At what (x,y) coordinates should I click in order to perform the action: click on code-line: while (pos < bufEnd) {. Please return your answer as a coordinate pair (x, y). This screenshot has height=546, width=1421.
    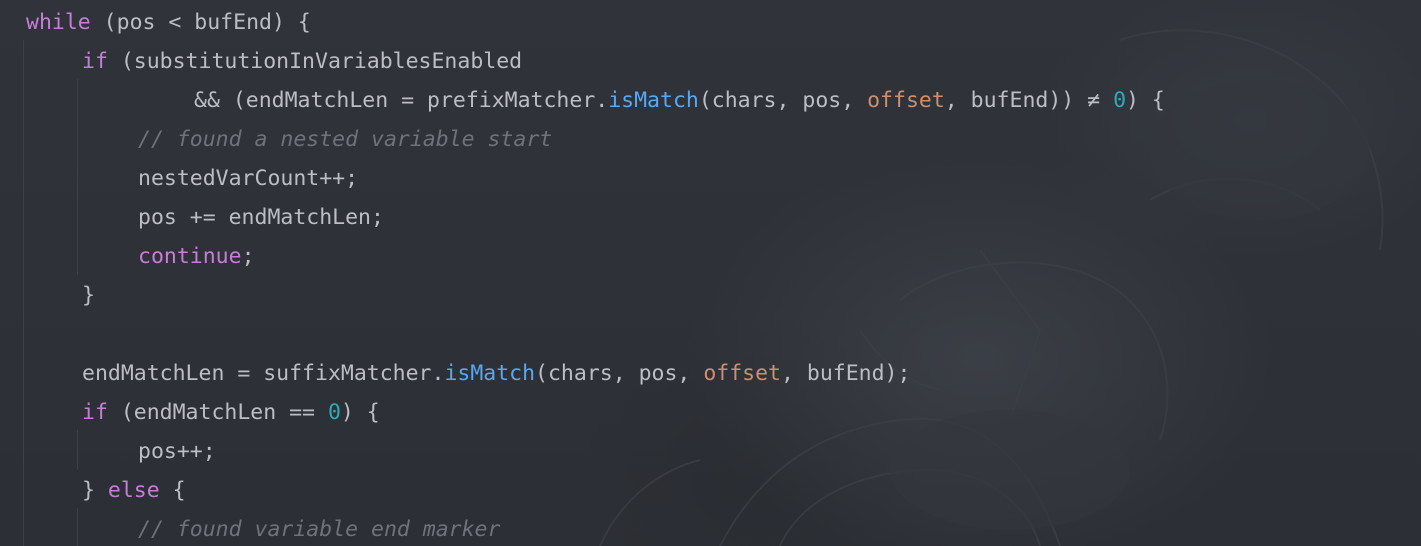
    Looking at the image, I should click on (168, 22).